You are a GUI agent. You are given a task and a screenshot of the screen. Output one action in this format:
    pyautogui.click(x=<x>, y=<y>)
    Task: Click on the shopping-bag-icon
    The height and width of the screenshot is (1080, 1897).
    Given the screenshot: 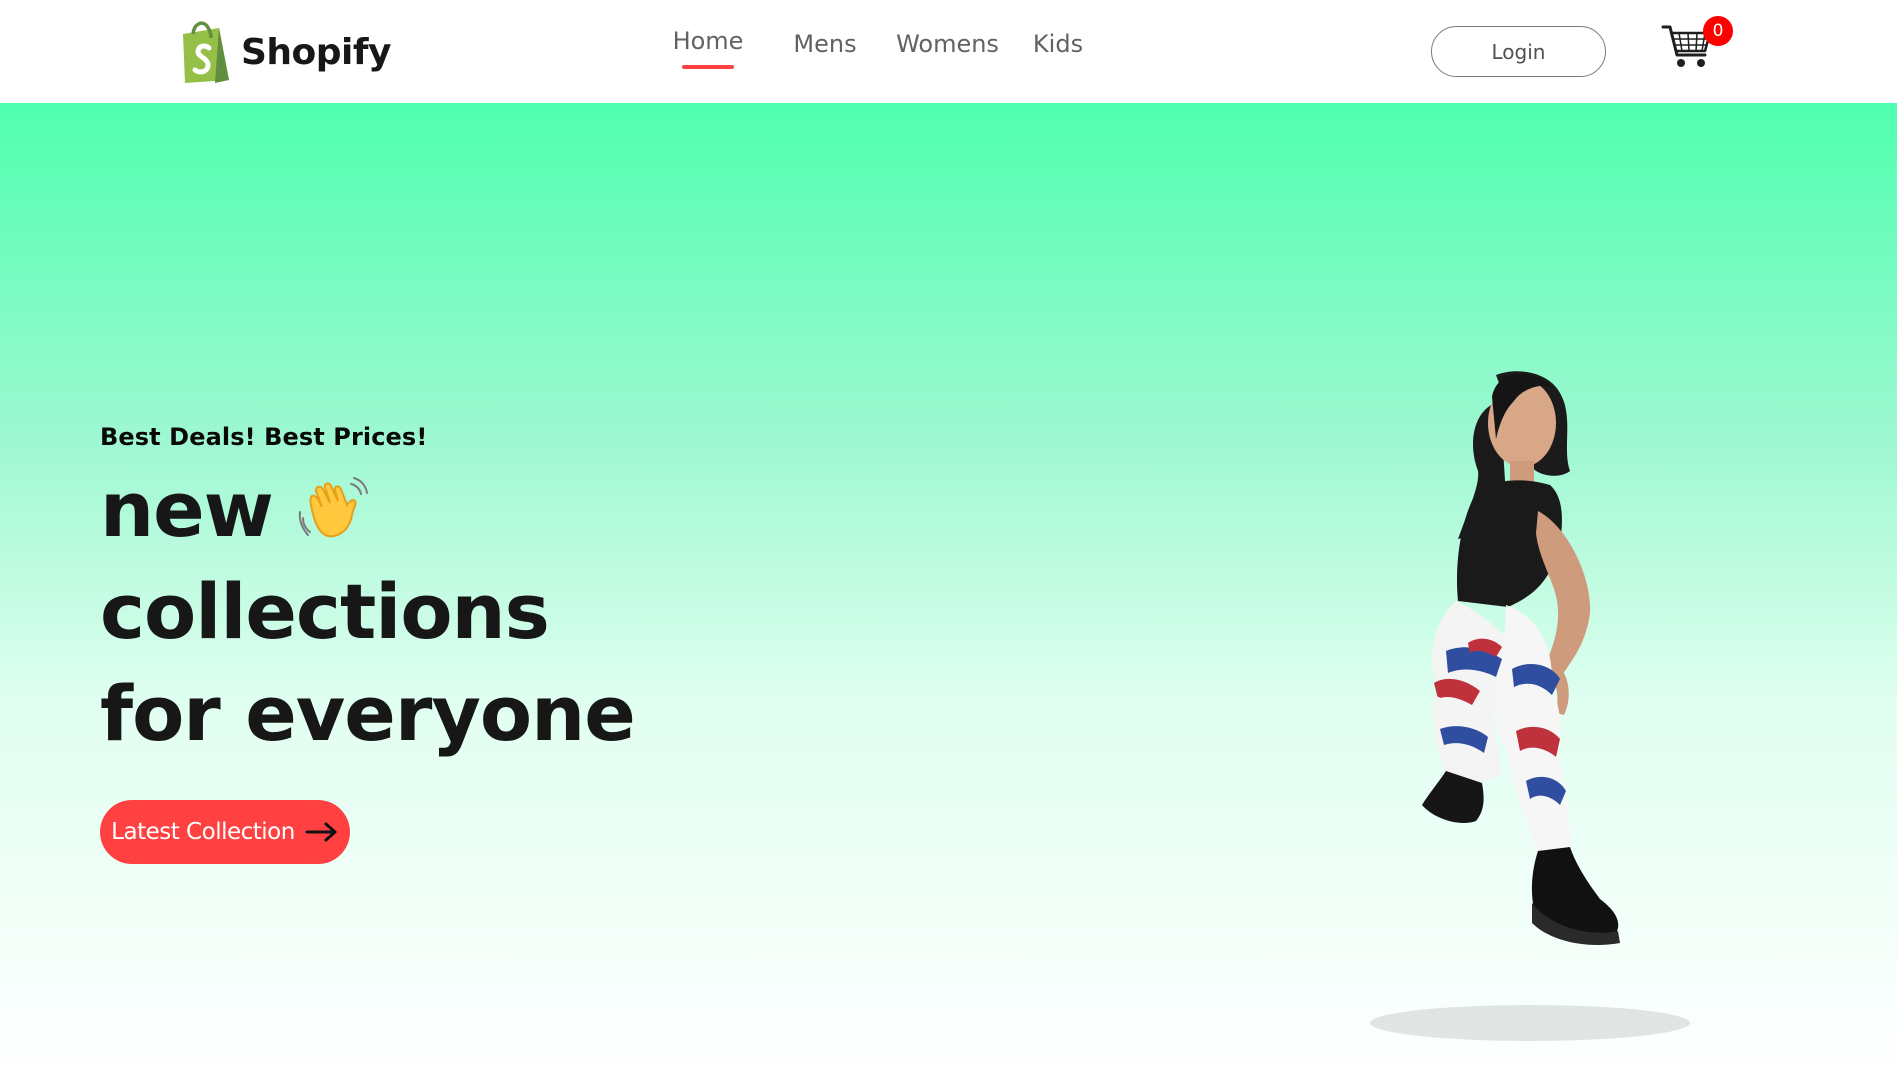 What is the action you would take?
    pyautogui.click(x=206, y=52)
    